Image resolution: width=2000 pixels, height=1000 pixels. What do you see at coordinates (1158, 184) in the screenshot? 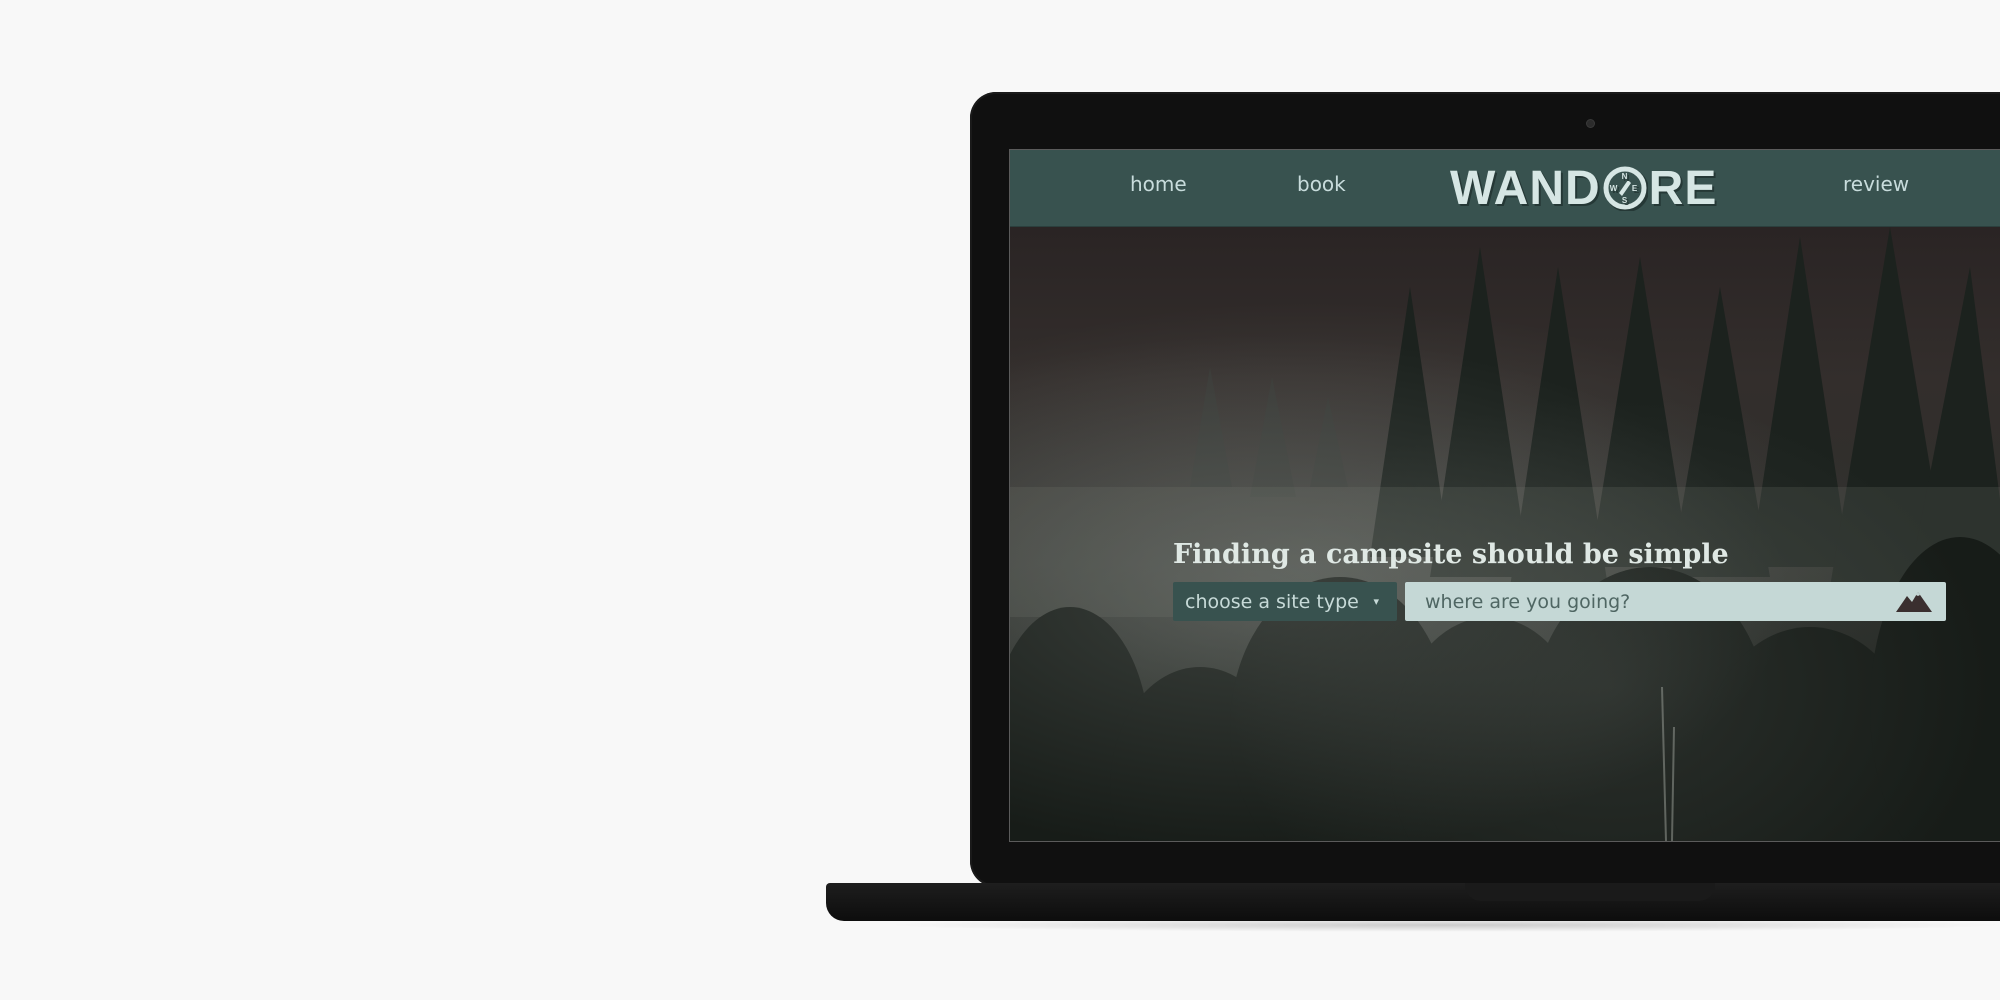
I see `nav-home-link: home` at bounding box center [1158, 184].